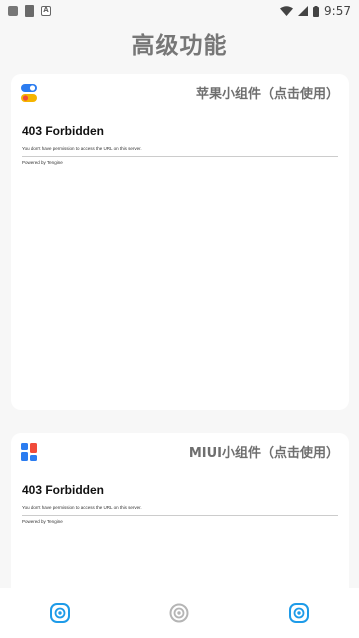 The image size is (359, 638). I want to click on page-title: 高级功能, so click(179, 46).